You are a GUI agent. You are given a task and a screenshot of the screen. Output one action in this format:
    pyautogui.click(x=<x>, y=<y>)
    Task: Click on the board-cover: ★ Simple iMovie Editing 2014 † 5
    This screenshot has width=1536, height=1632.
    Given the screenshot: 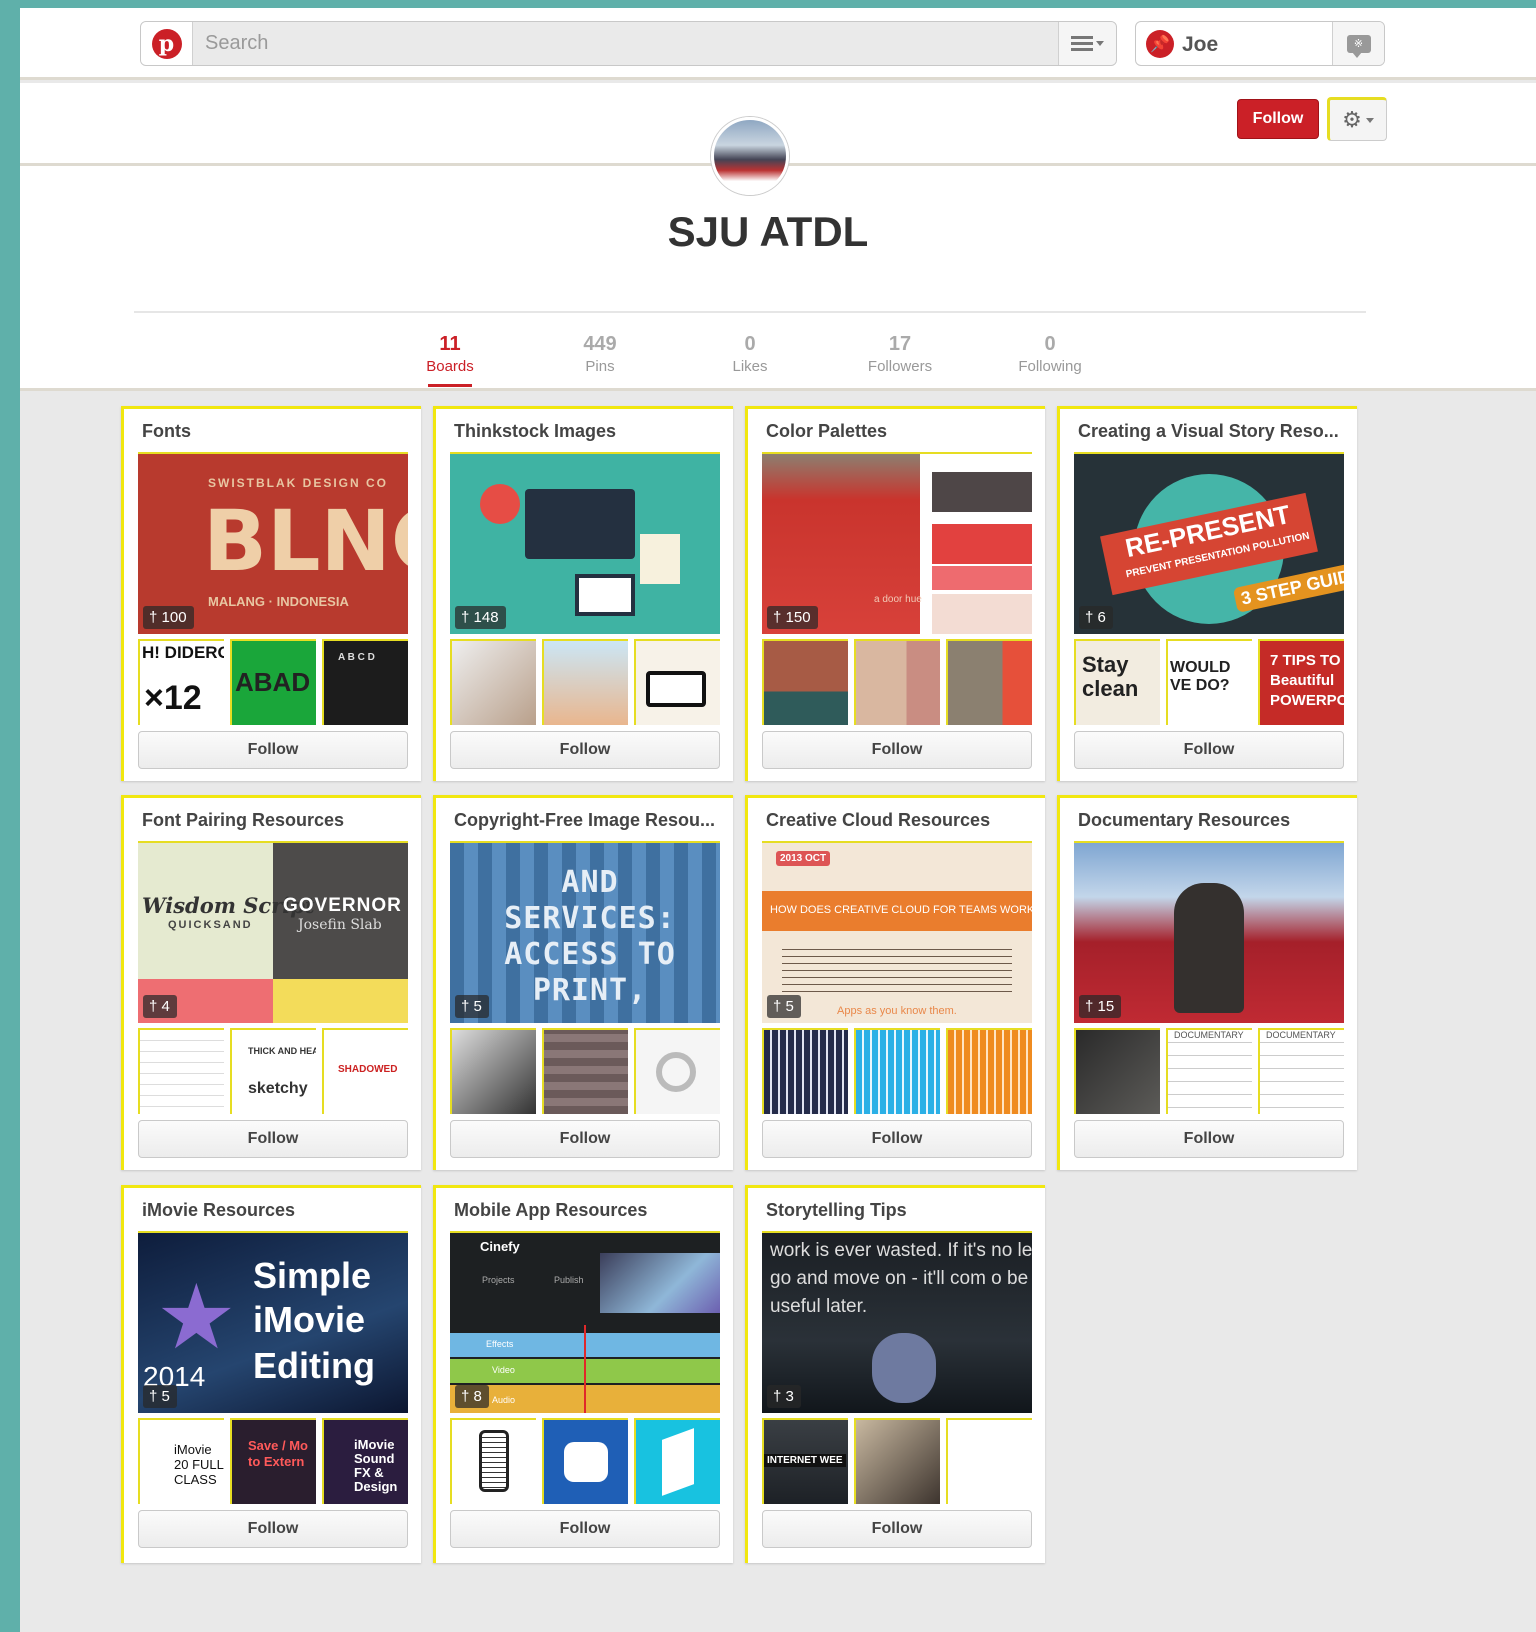 What is the action you would take?
    pyautogui.click(x=273, y=1322)
    